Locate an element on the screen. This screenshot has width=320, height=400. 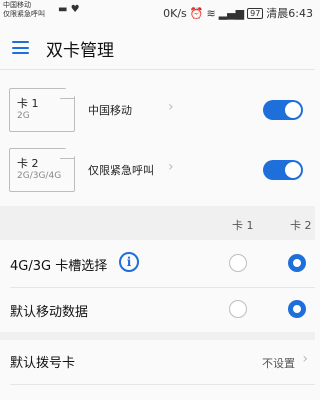
sim-card-icon: 卡 1 2G is located at coordinates (42, 110).